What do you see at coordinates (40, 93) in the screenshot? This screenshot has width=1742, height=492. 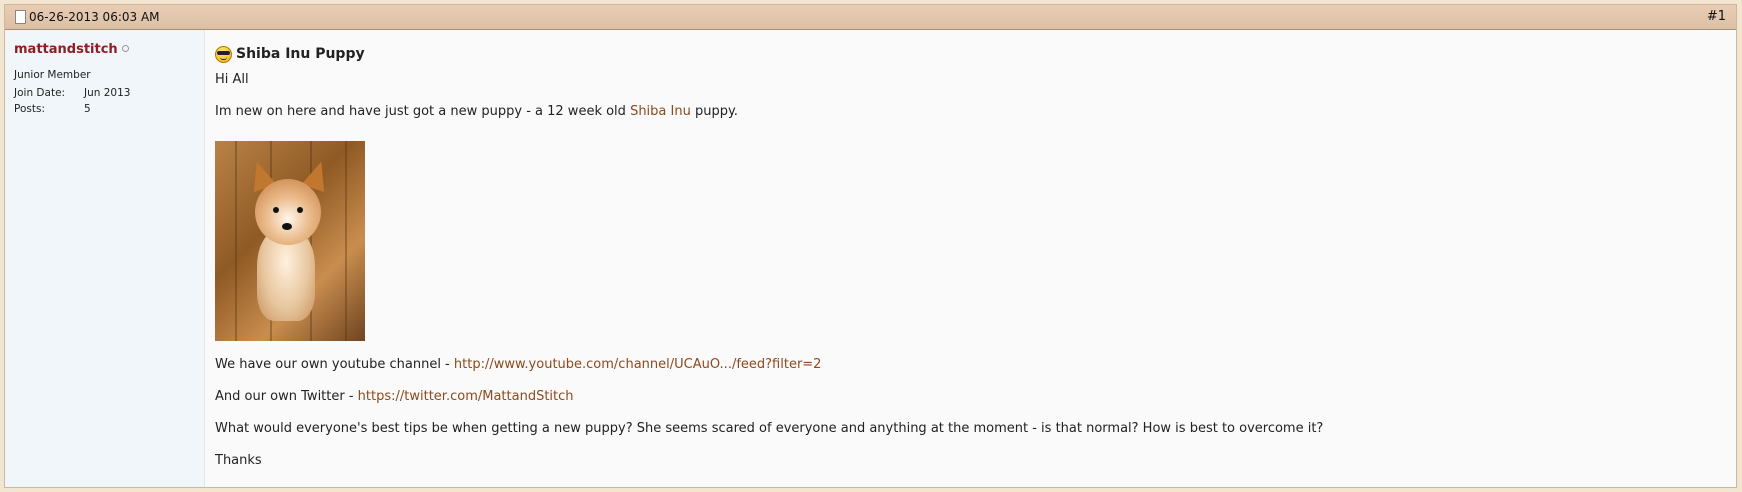 I see `join-date-label: Join Date:` at bounding box center [40, 93].